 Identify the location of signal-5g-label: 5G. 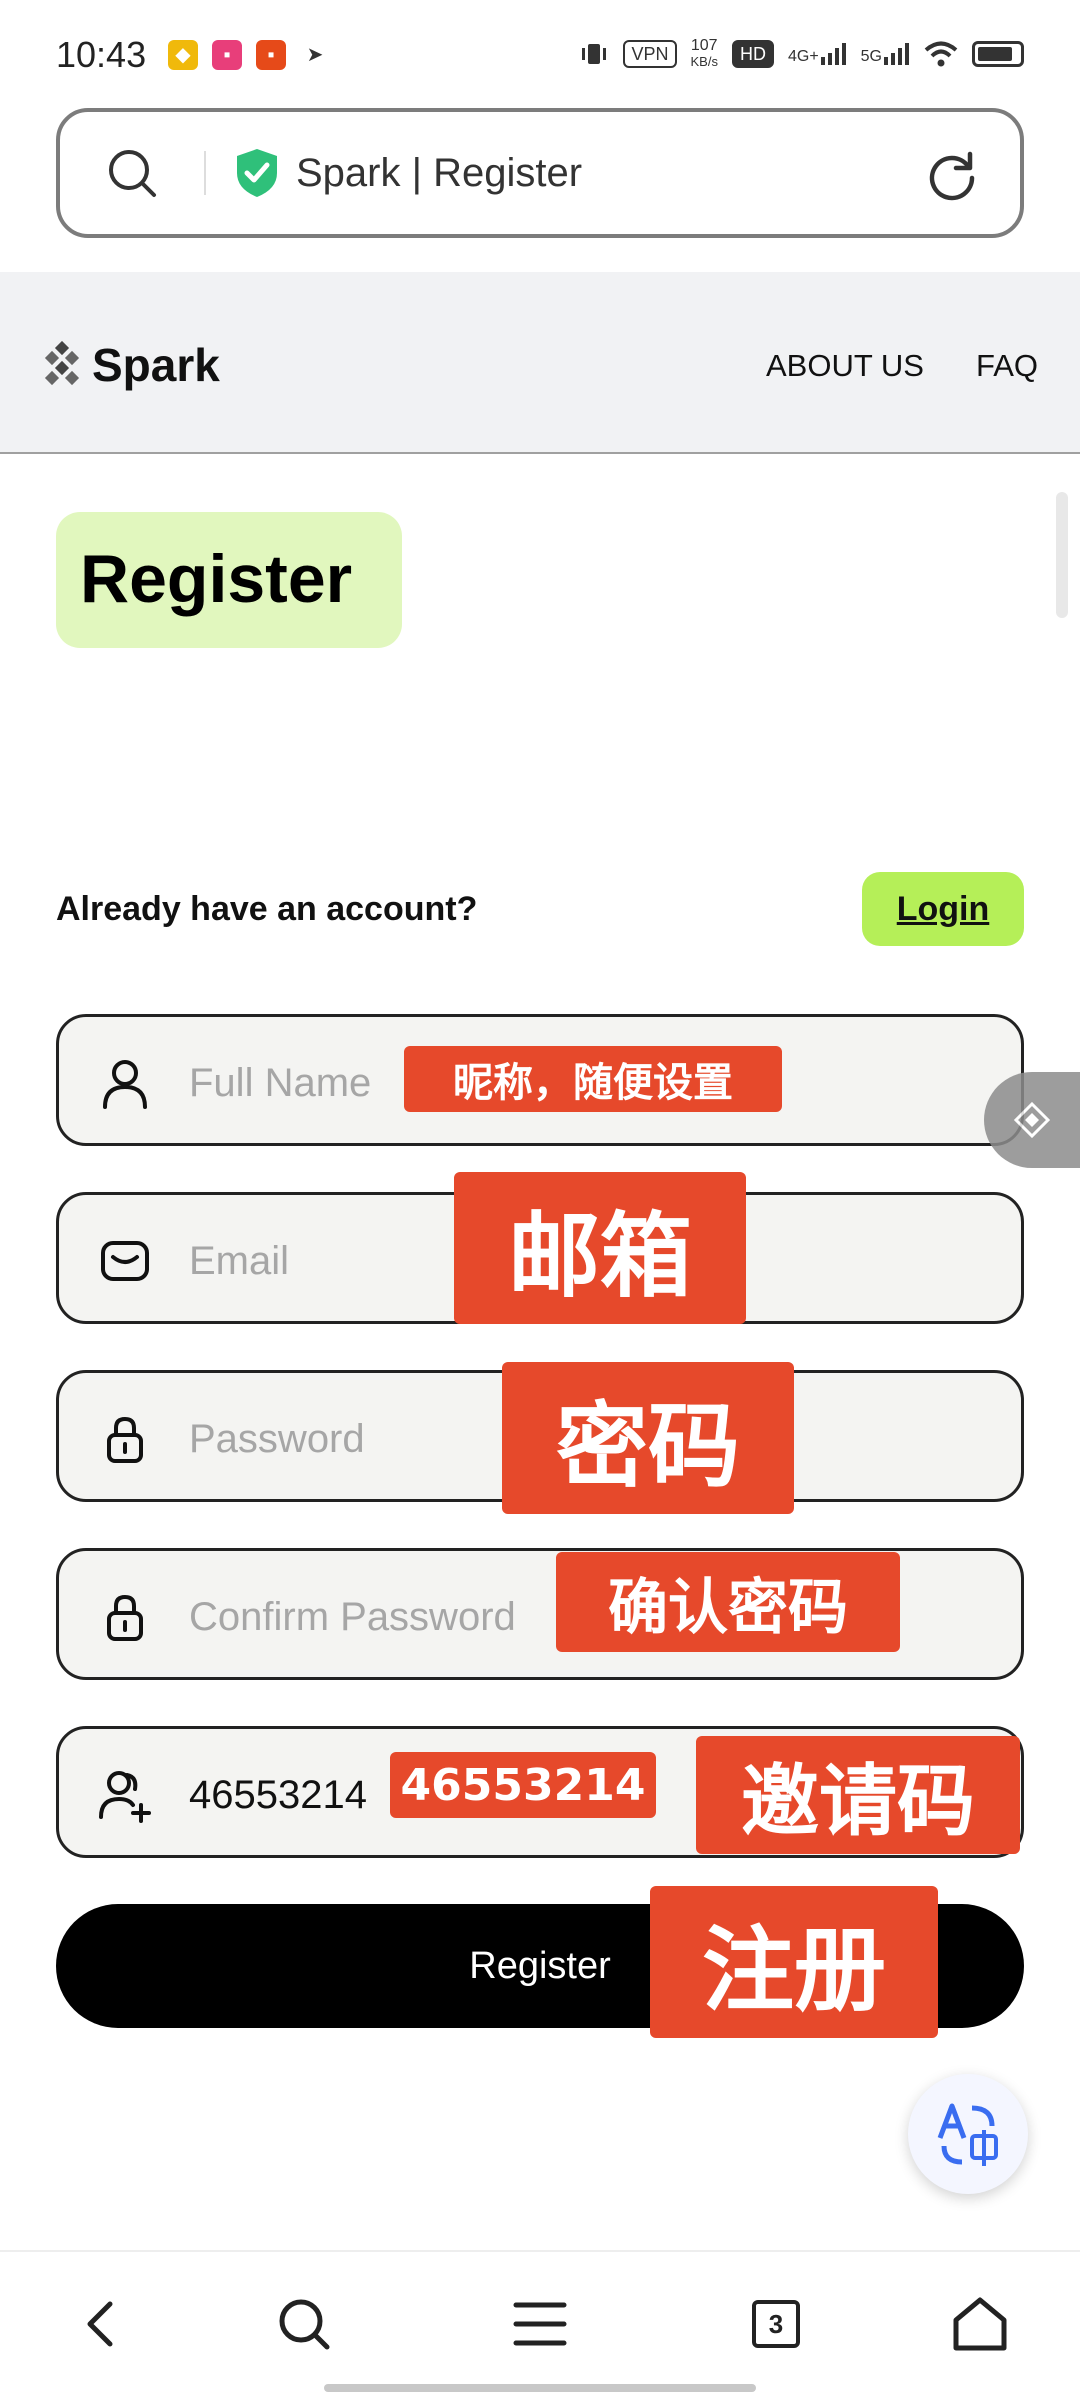
(871, 56).